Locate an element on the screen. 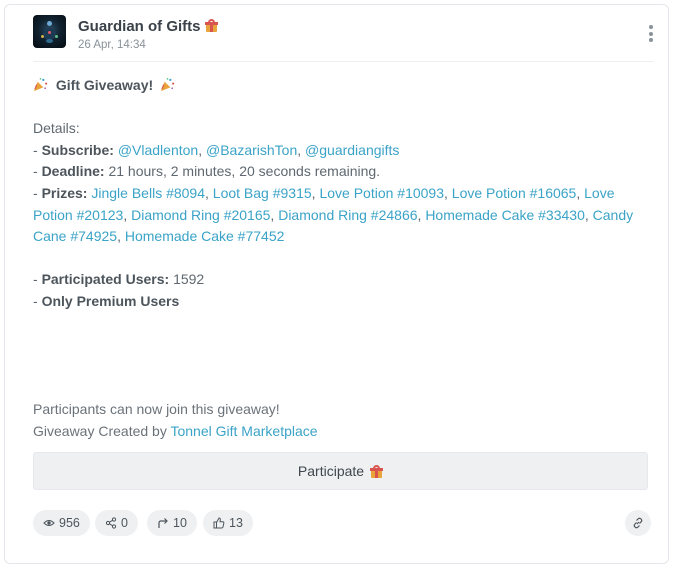  views-count: 956 is located at coordinates (69, 523).